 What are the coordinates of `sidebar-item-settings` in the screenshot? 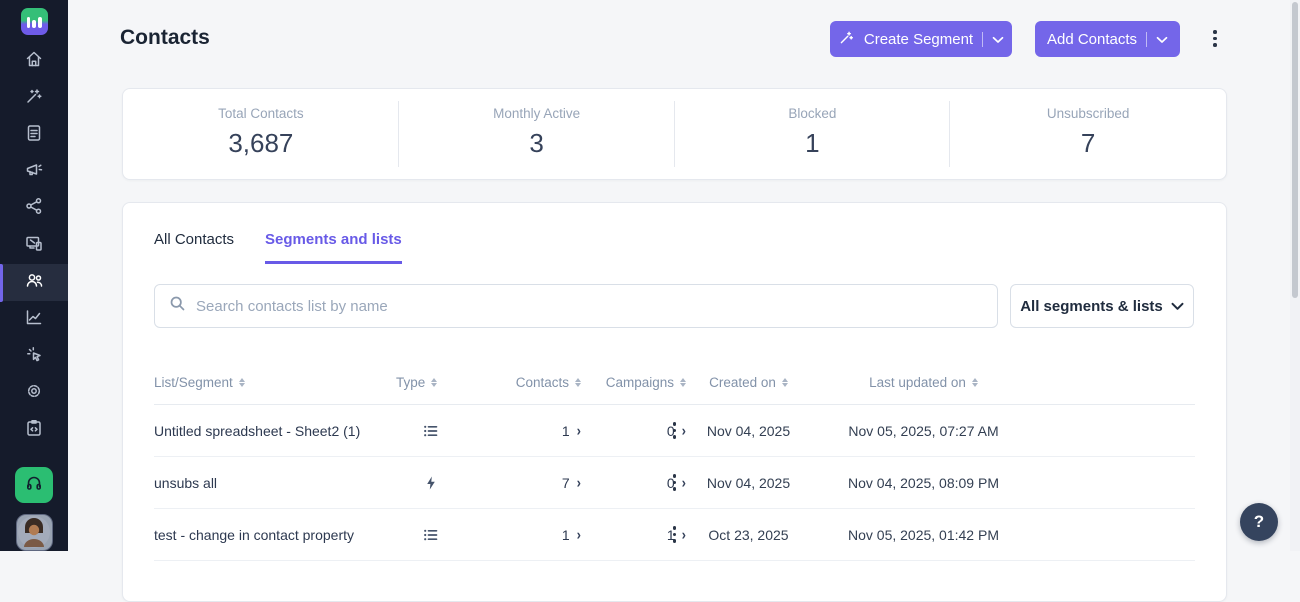 It's located at (34, 393).